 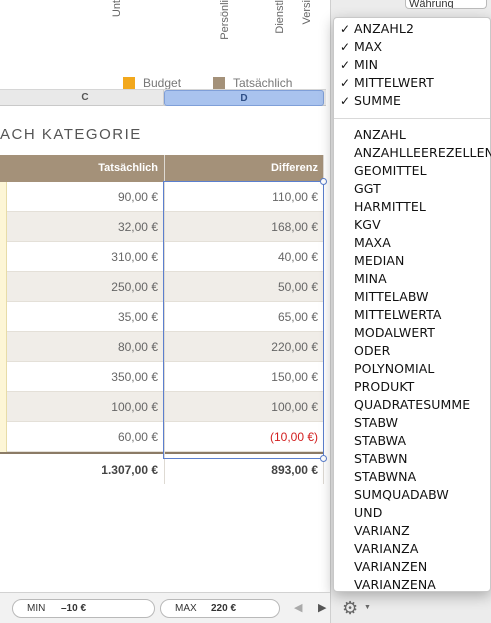 I want to click on legend-label: Budget, so click(x=162, y=83).